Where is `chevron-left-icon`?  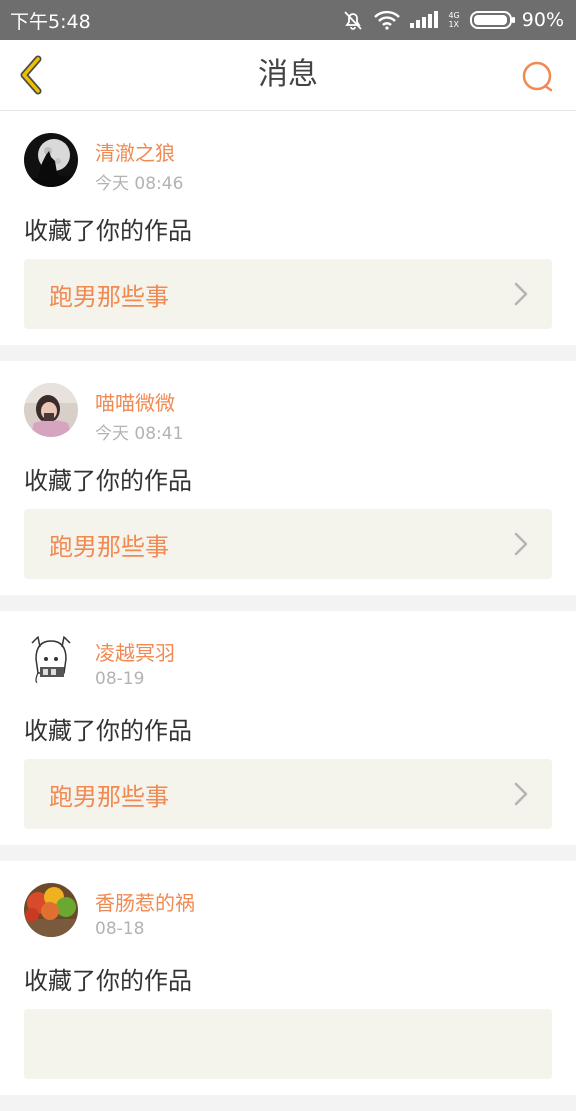
chevron-left-icon is located at coordinates (31, 75).